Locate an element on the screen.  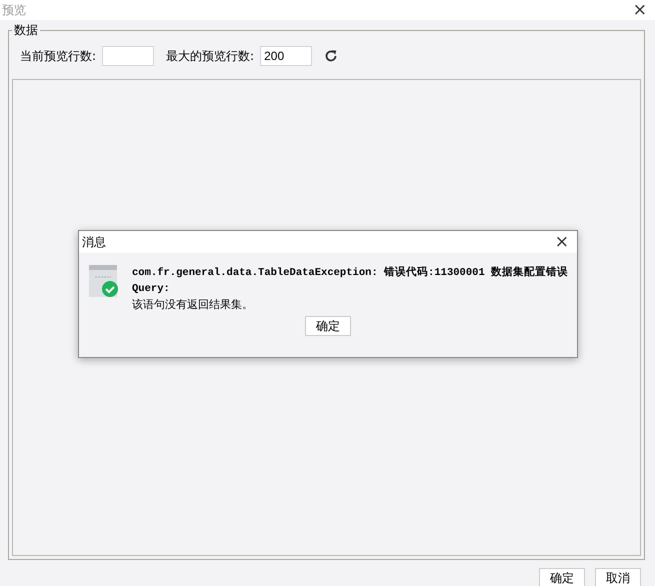
ok-button: 确定 is located at coordinates (328, 326).